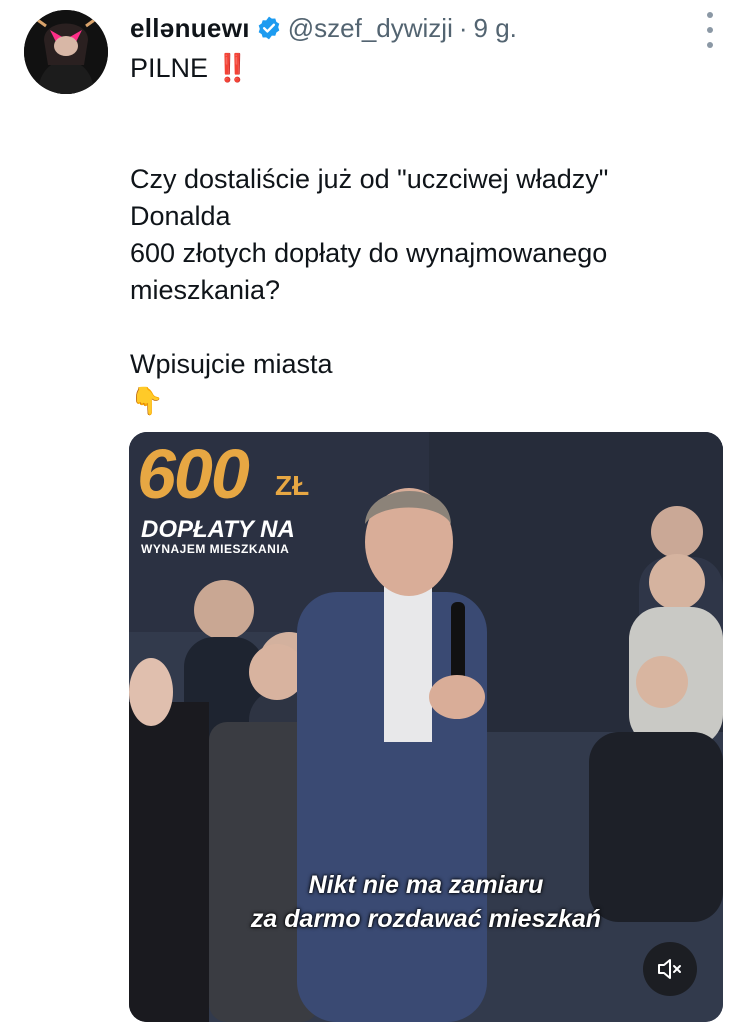 Image resolution: width=748 pixels, height=1024 pixels. I want to click on overlay-headline: DOPŁATY NA, so click(218, 529).